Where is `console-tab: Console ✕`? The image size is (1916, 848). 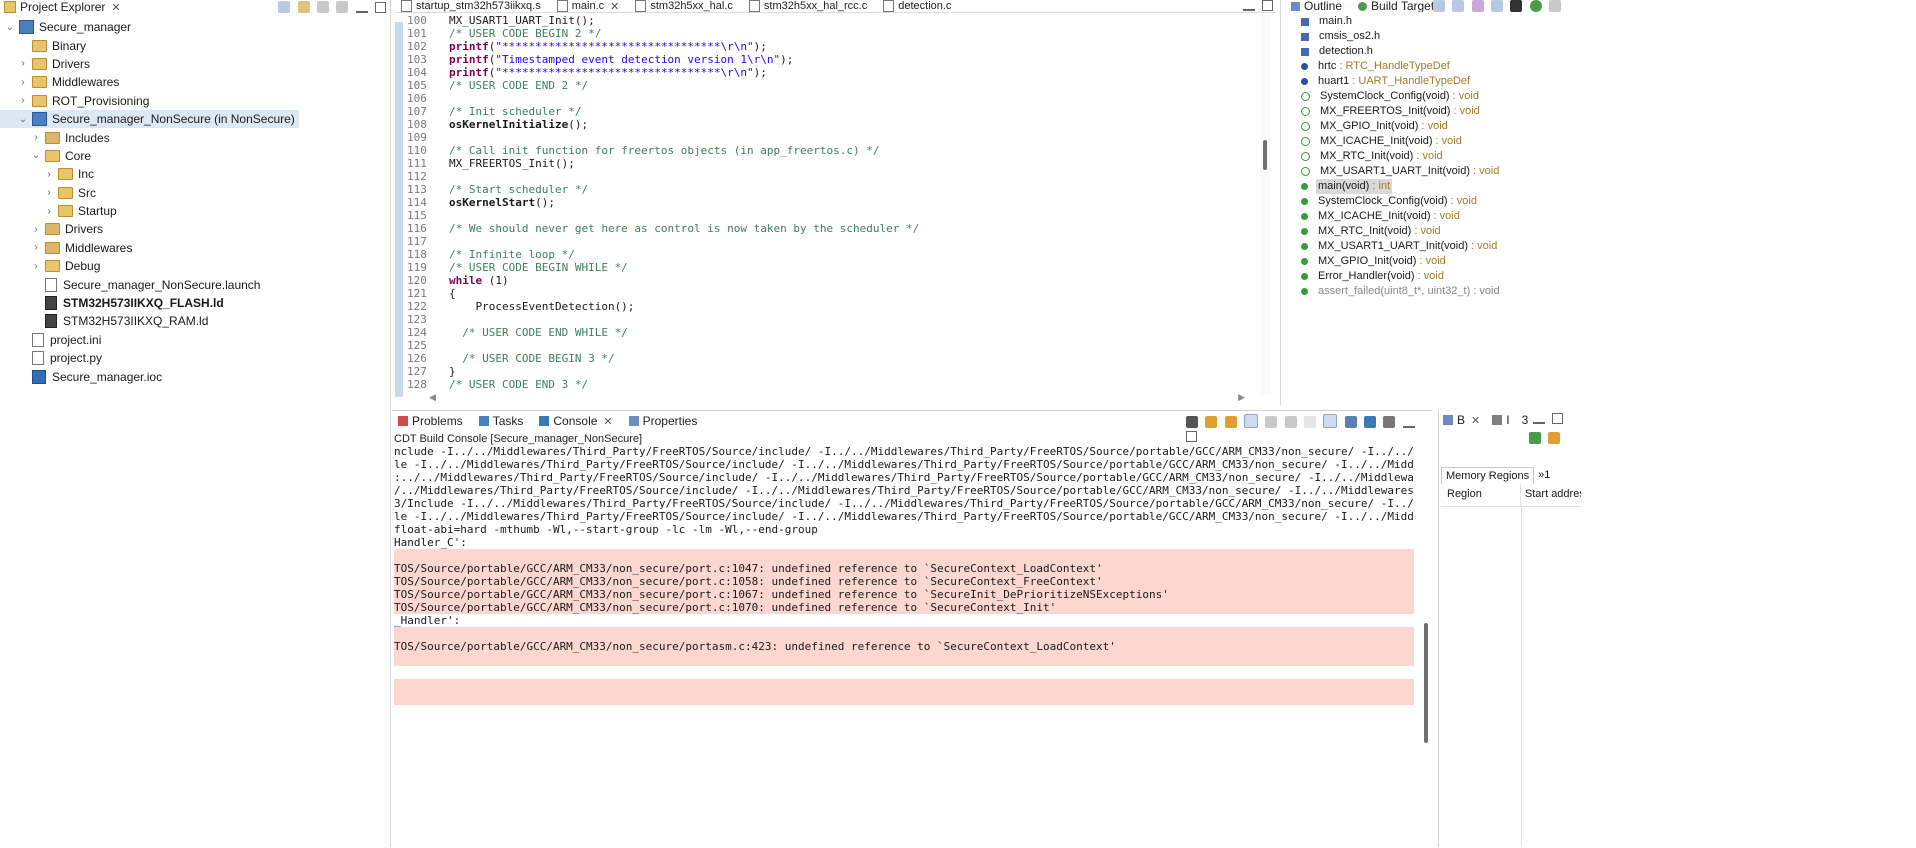
console-tab: Console ✕ is located at coordinates (578, 421).